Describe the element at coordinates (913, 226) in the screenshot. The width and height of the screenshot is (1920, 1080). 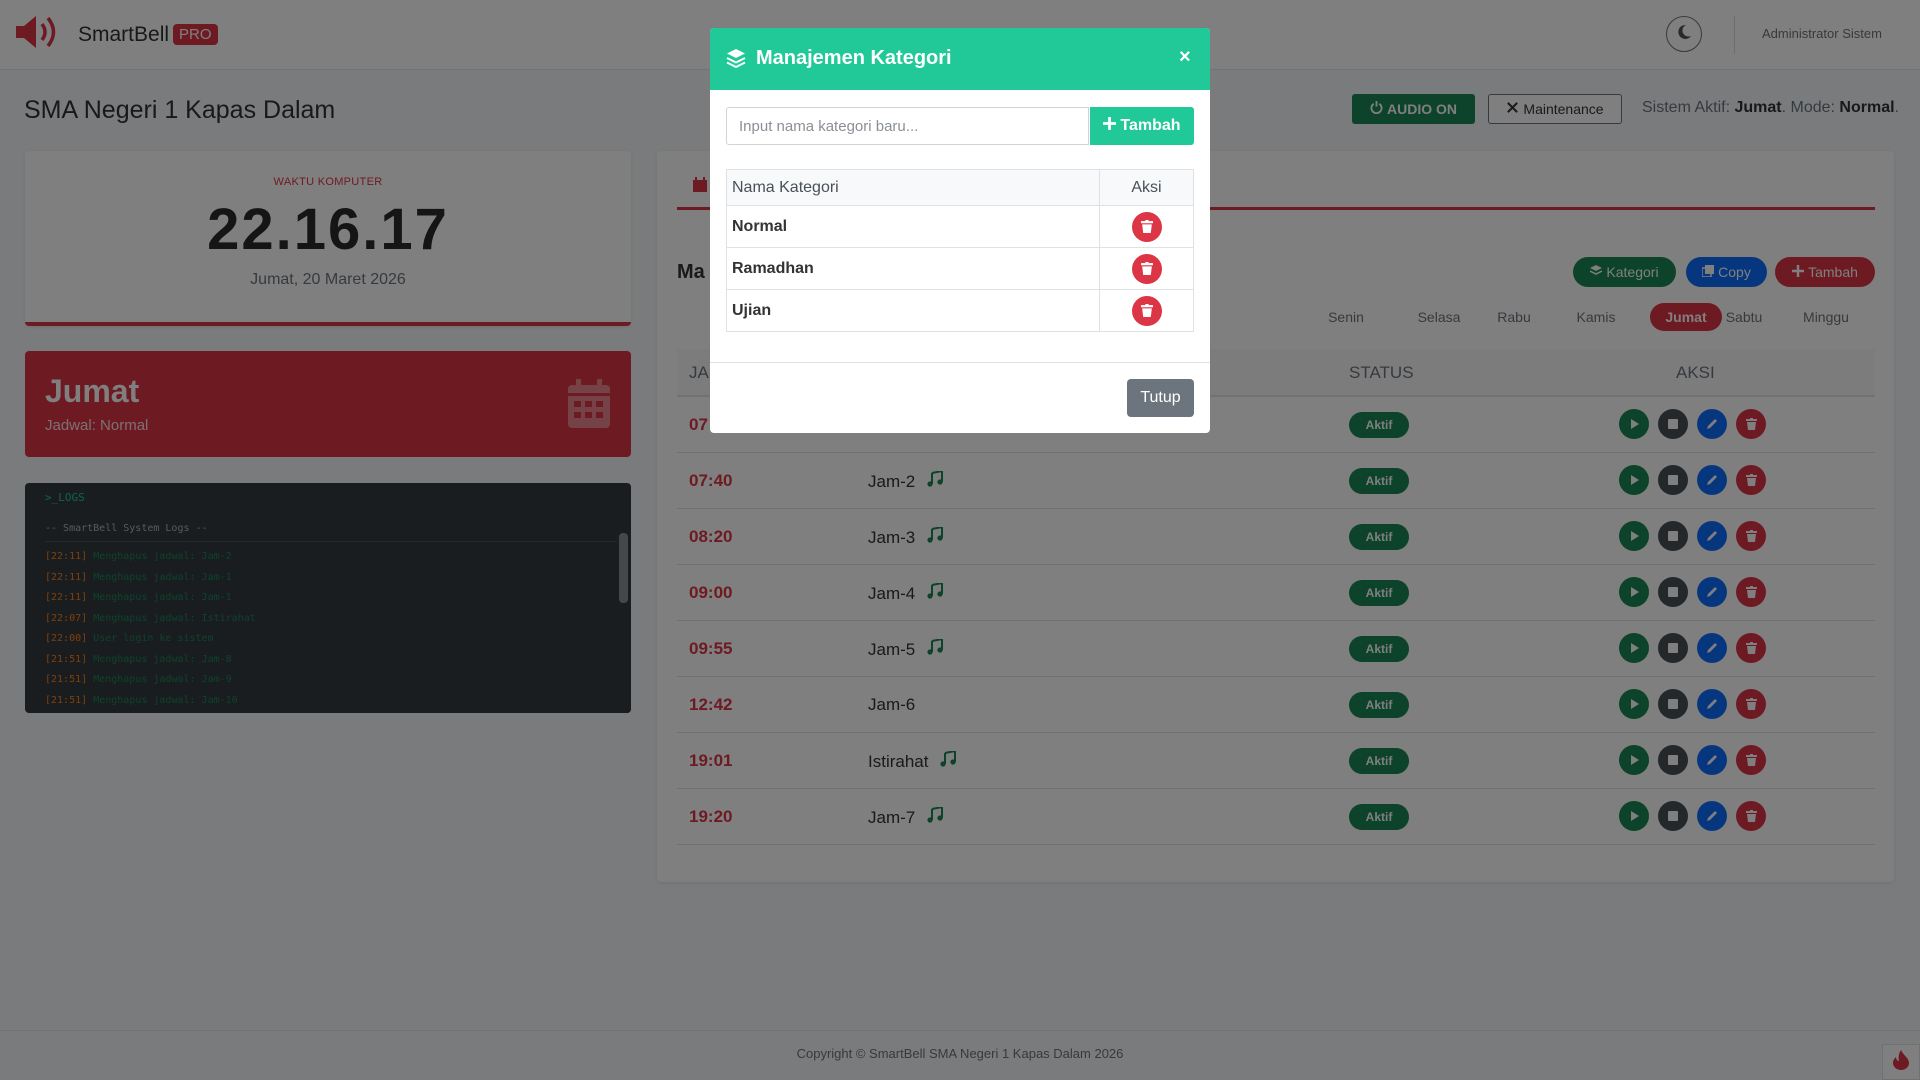
I see `category-name: Normal` at that location.